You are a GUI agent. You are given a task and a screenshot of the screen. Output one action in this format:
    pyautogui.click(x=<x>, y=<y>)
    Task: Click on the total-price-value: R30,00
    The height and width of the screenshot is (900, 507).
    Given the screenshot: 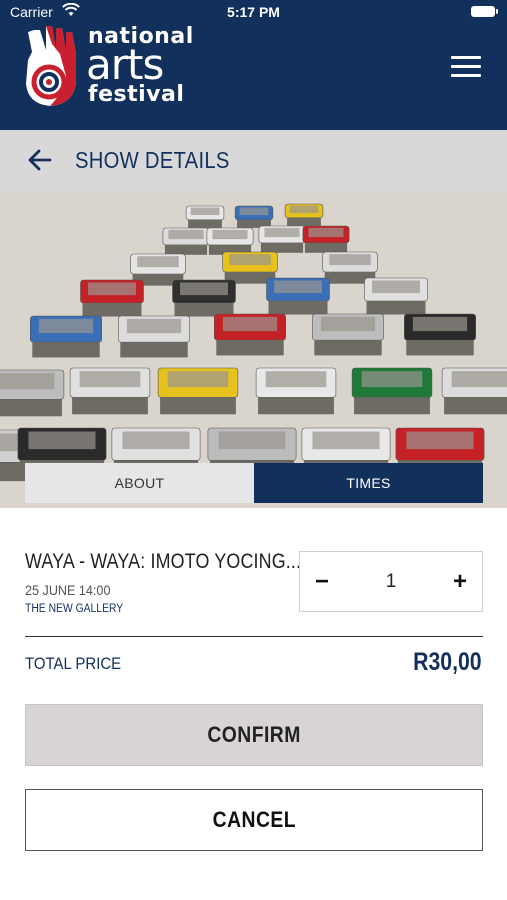 What is the action you would take?
    pyautogui.click(x=447, y=662)
    